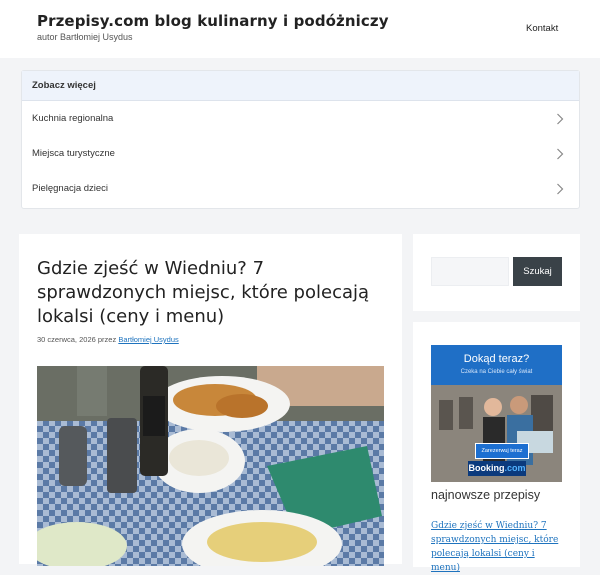 Image resolution: width=600 pixels, height=575 pixels. Describe the element at coordinates (73, 118) in the screenshot. I see `see-more-item-label: Kuchnia regionalna` at that location.